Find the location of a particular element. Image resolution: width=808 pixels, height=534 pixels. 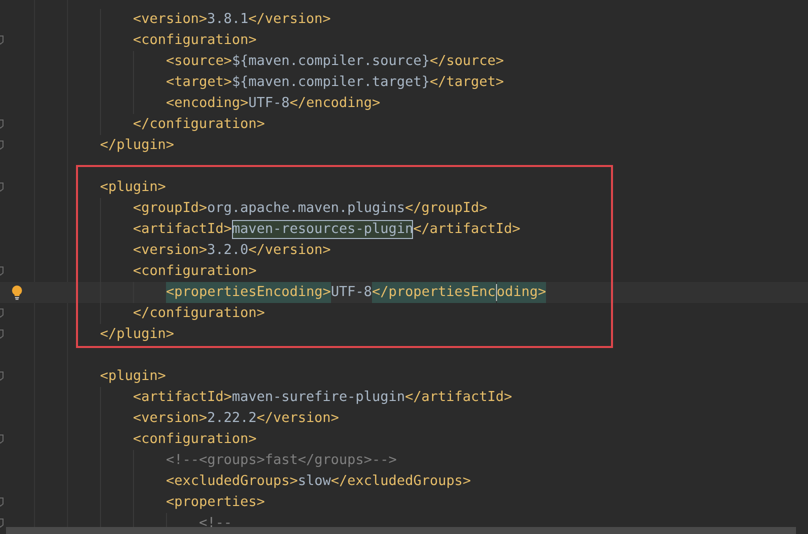

xml-value: 2.22.2 is located at coordinates (232, 418).